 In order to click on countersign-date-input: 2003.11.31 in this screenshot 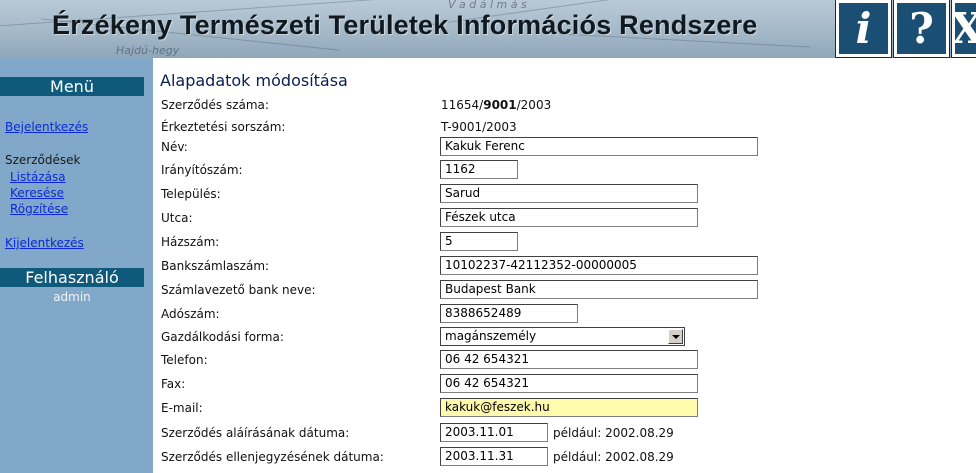, I will do `click(494, 456)`.